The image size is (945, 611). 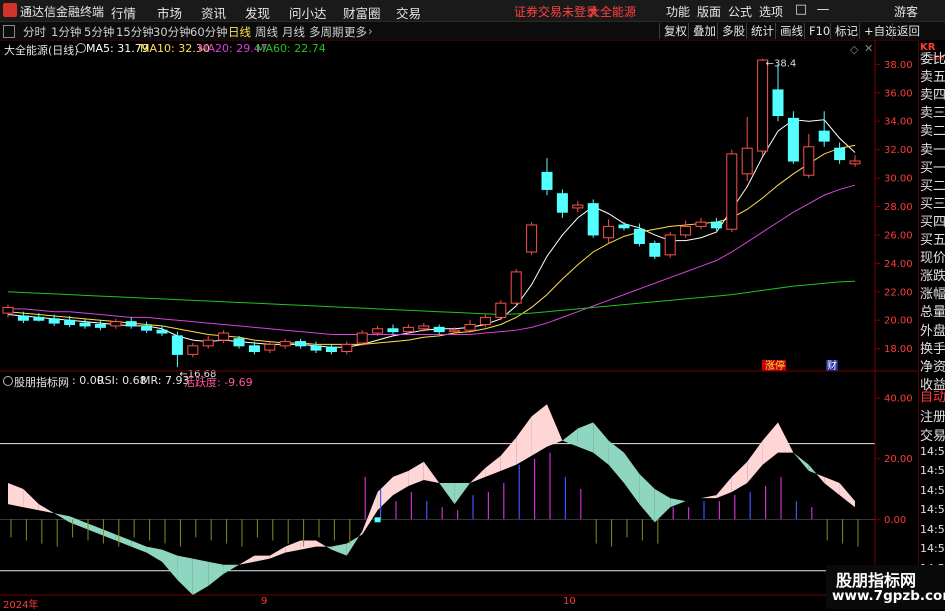 I want to click on huaxian-button: 画线, so click(x=789, y=31).